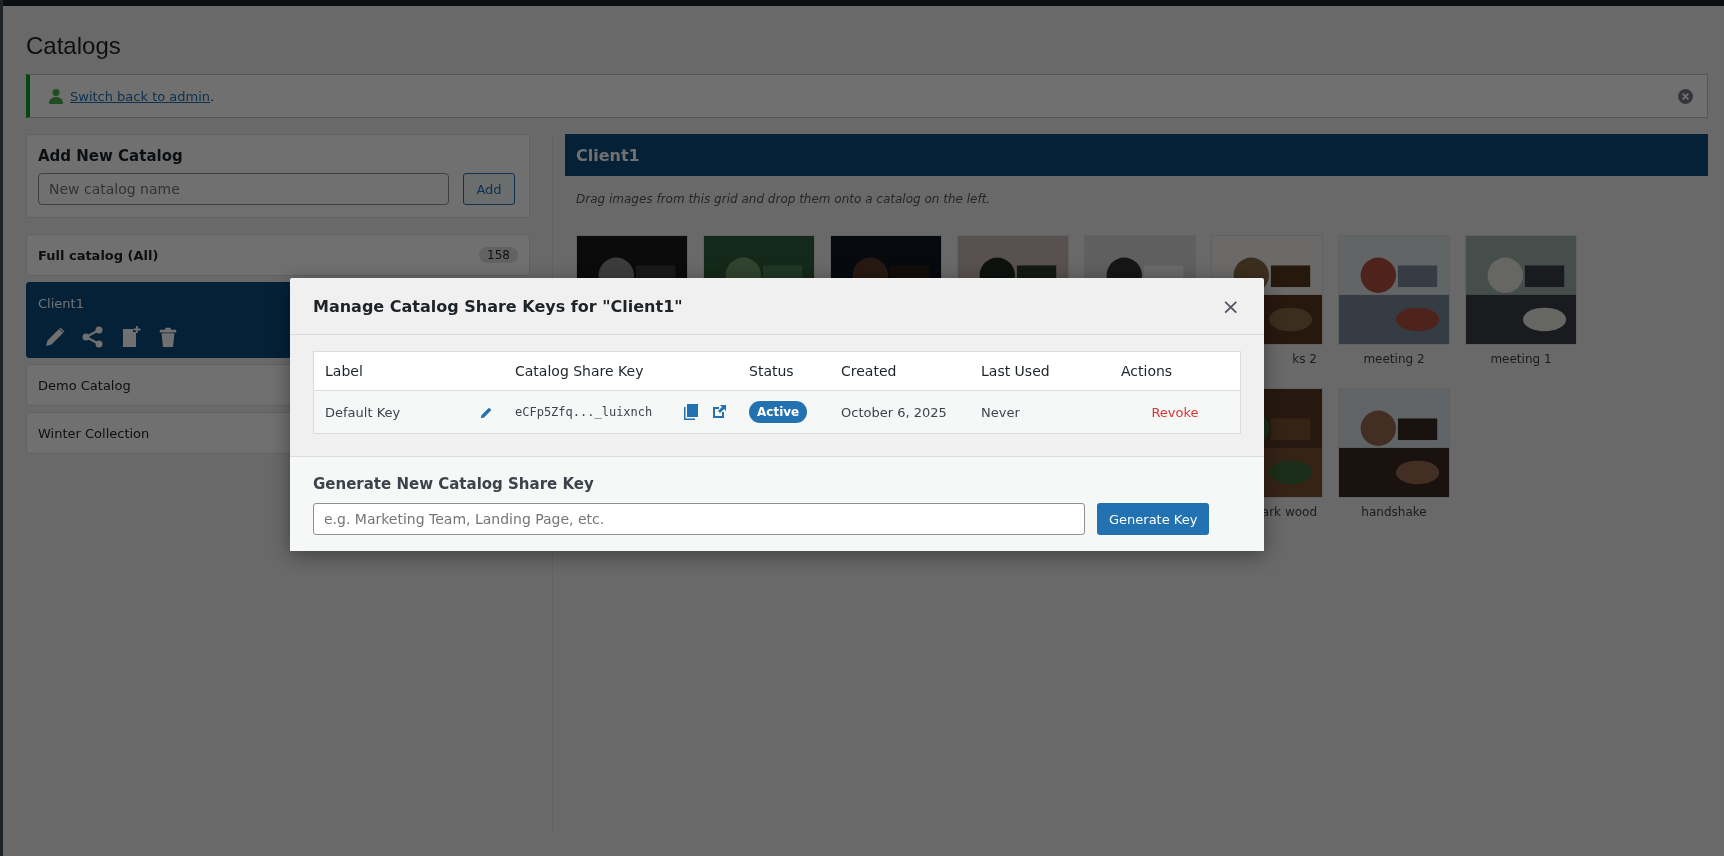 The height and width of the screenshot is (856, 1724). What do you see at coordinates (140, 96) in the screenshot?
I see `switch-back-link: Switch back to admin` at bounding box center [140, 96].